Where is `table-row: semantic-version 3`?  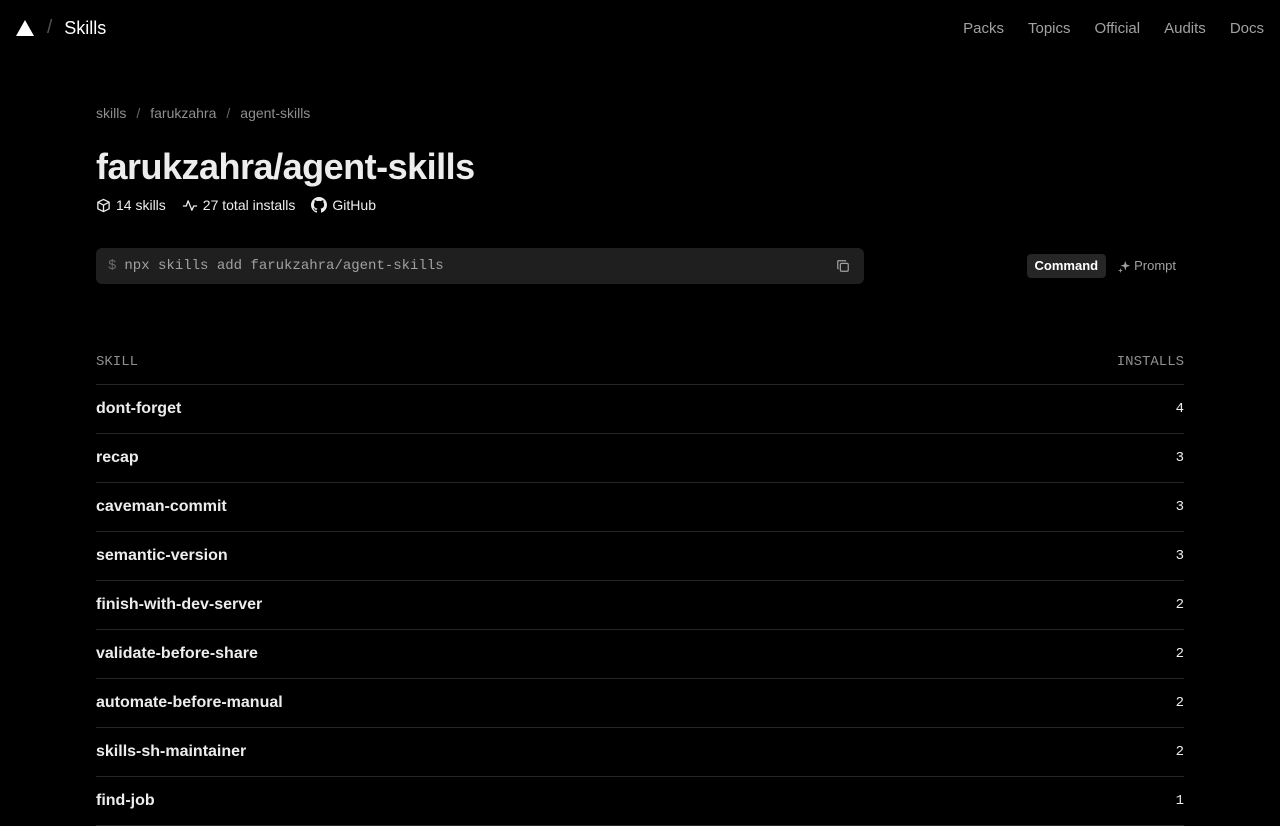
table-row: semantic-version 3 is located at coordinates (640, 556).